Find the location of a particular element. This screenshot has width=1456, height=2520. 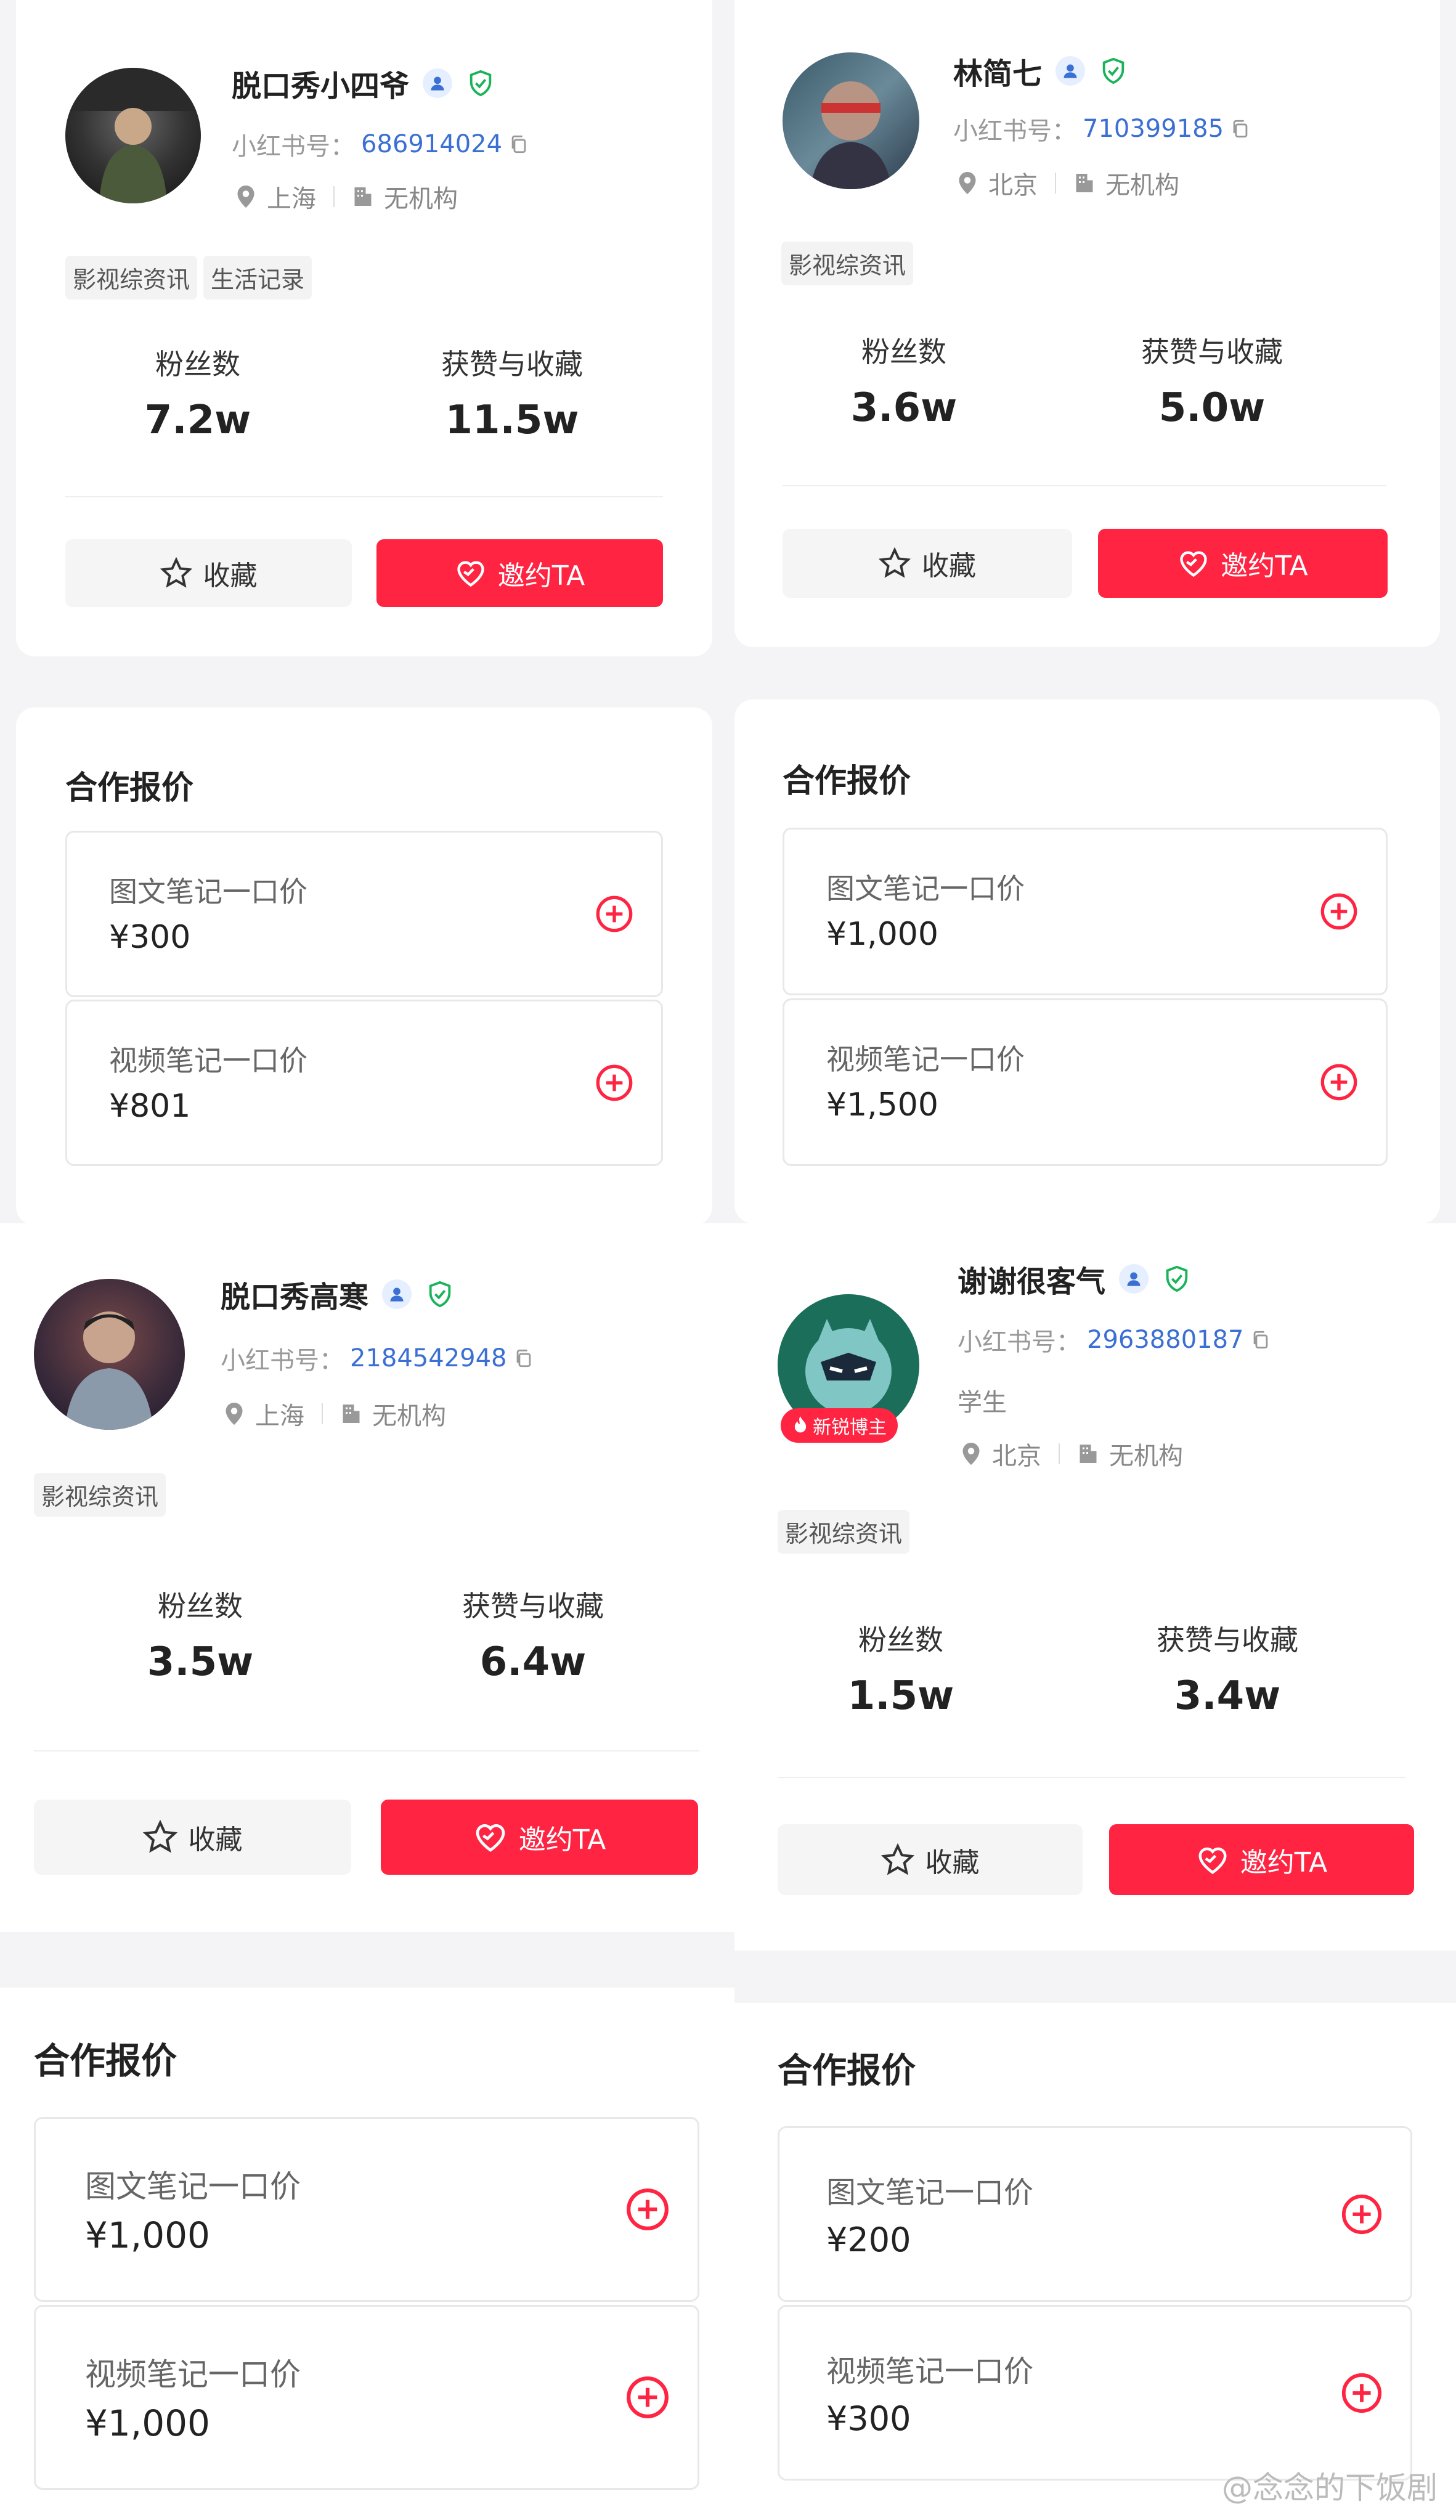

pricing-card: 合作报价 图文笔记一口价 ¥200 视频笔记一口价 ¥300 is located at coordinates (1095, 2262).